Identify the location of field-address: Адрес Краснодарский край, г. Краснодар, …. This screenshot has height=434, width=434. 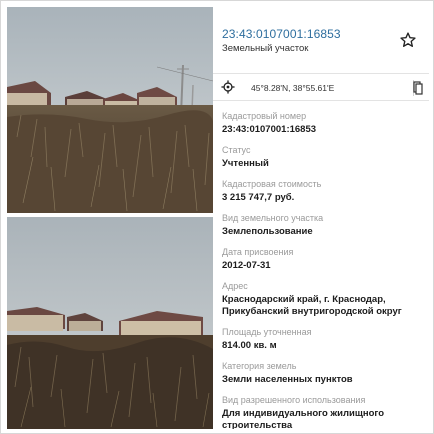
(324, 299).